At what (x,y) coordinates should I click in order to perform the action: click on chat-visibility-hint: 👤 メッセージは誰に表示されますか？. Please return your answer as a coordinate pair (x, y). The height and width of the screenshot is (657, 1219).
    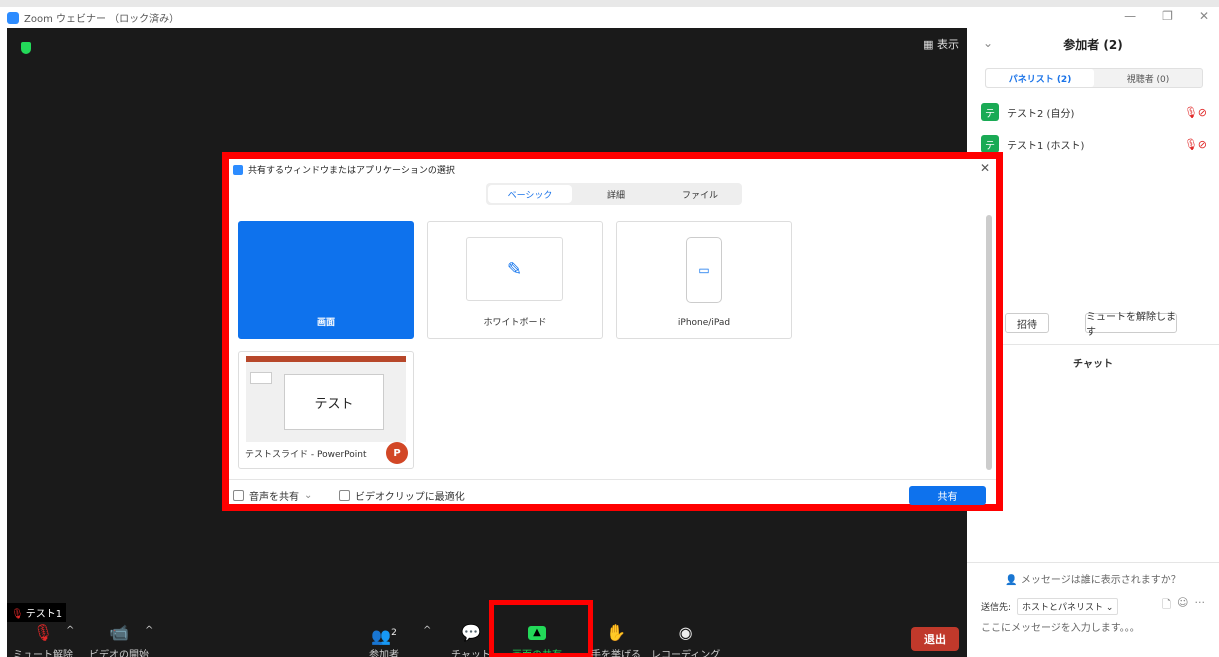
    Looking at the image, I should click on (1093, 574).